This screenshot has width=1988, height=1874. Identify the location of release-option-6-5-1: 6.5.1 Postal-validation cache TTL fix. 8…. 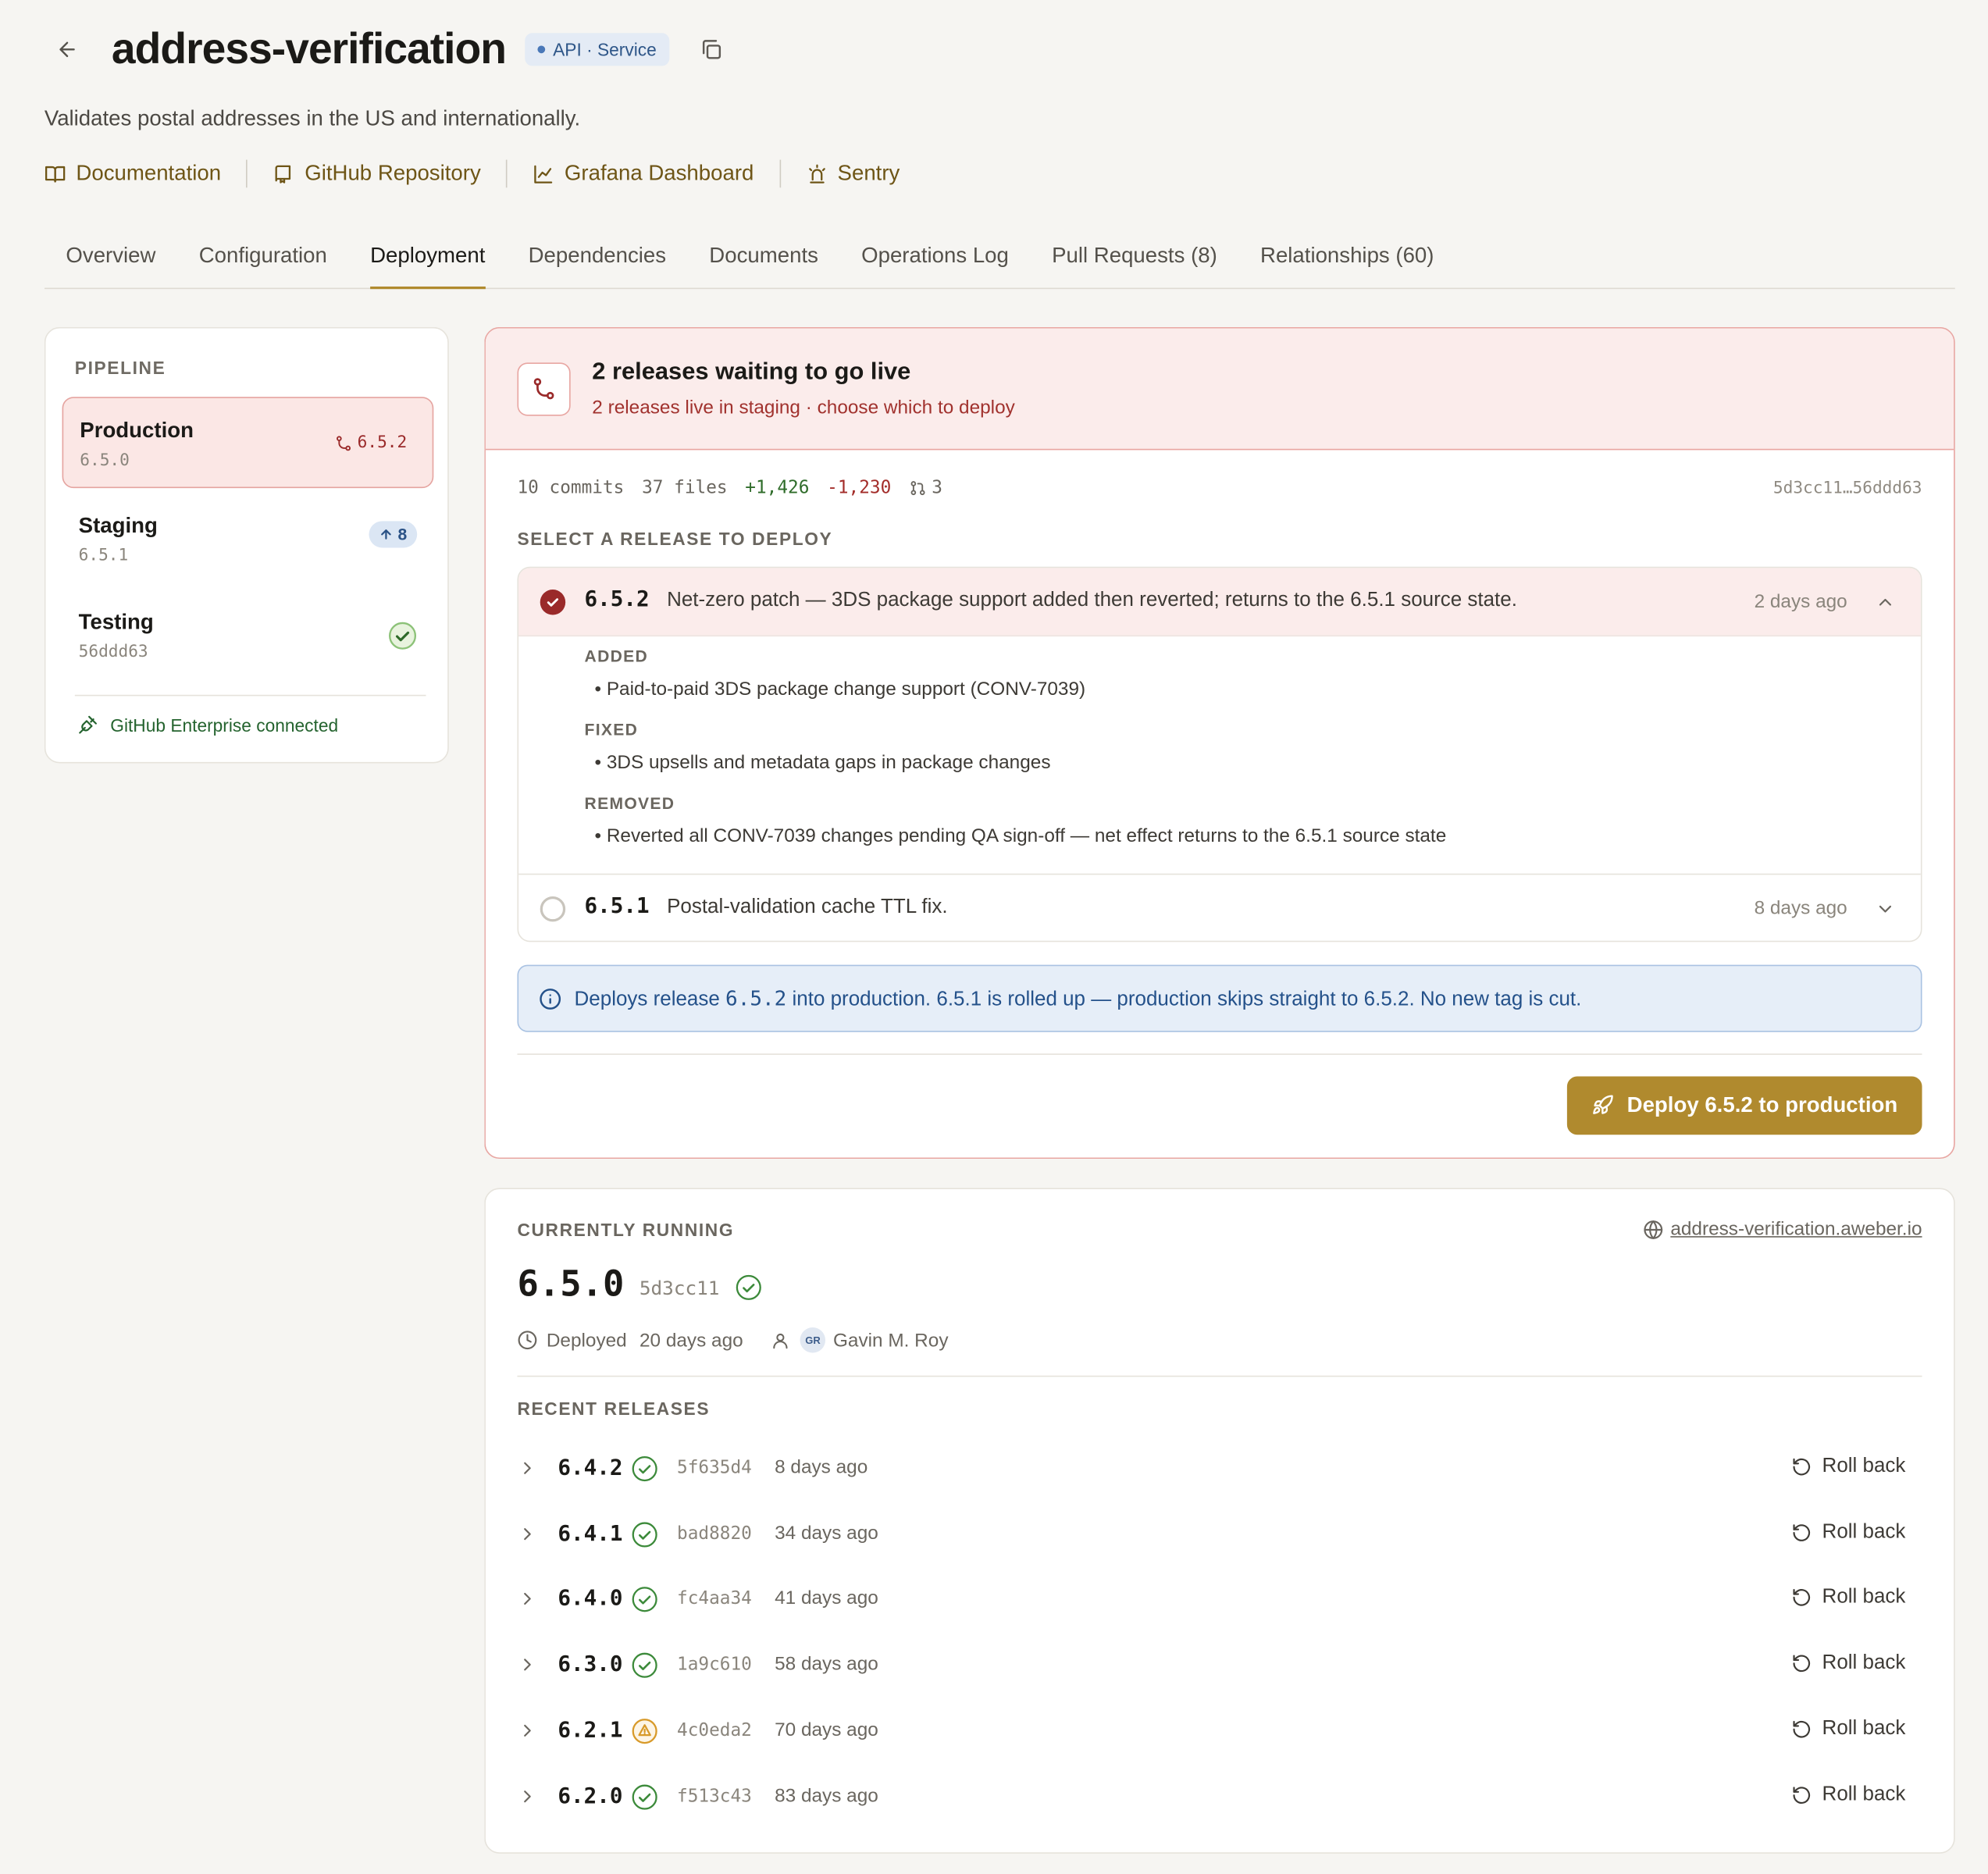
(1219, 907).